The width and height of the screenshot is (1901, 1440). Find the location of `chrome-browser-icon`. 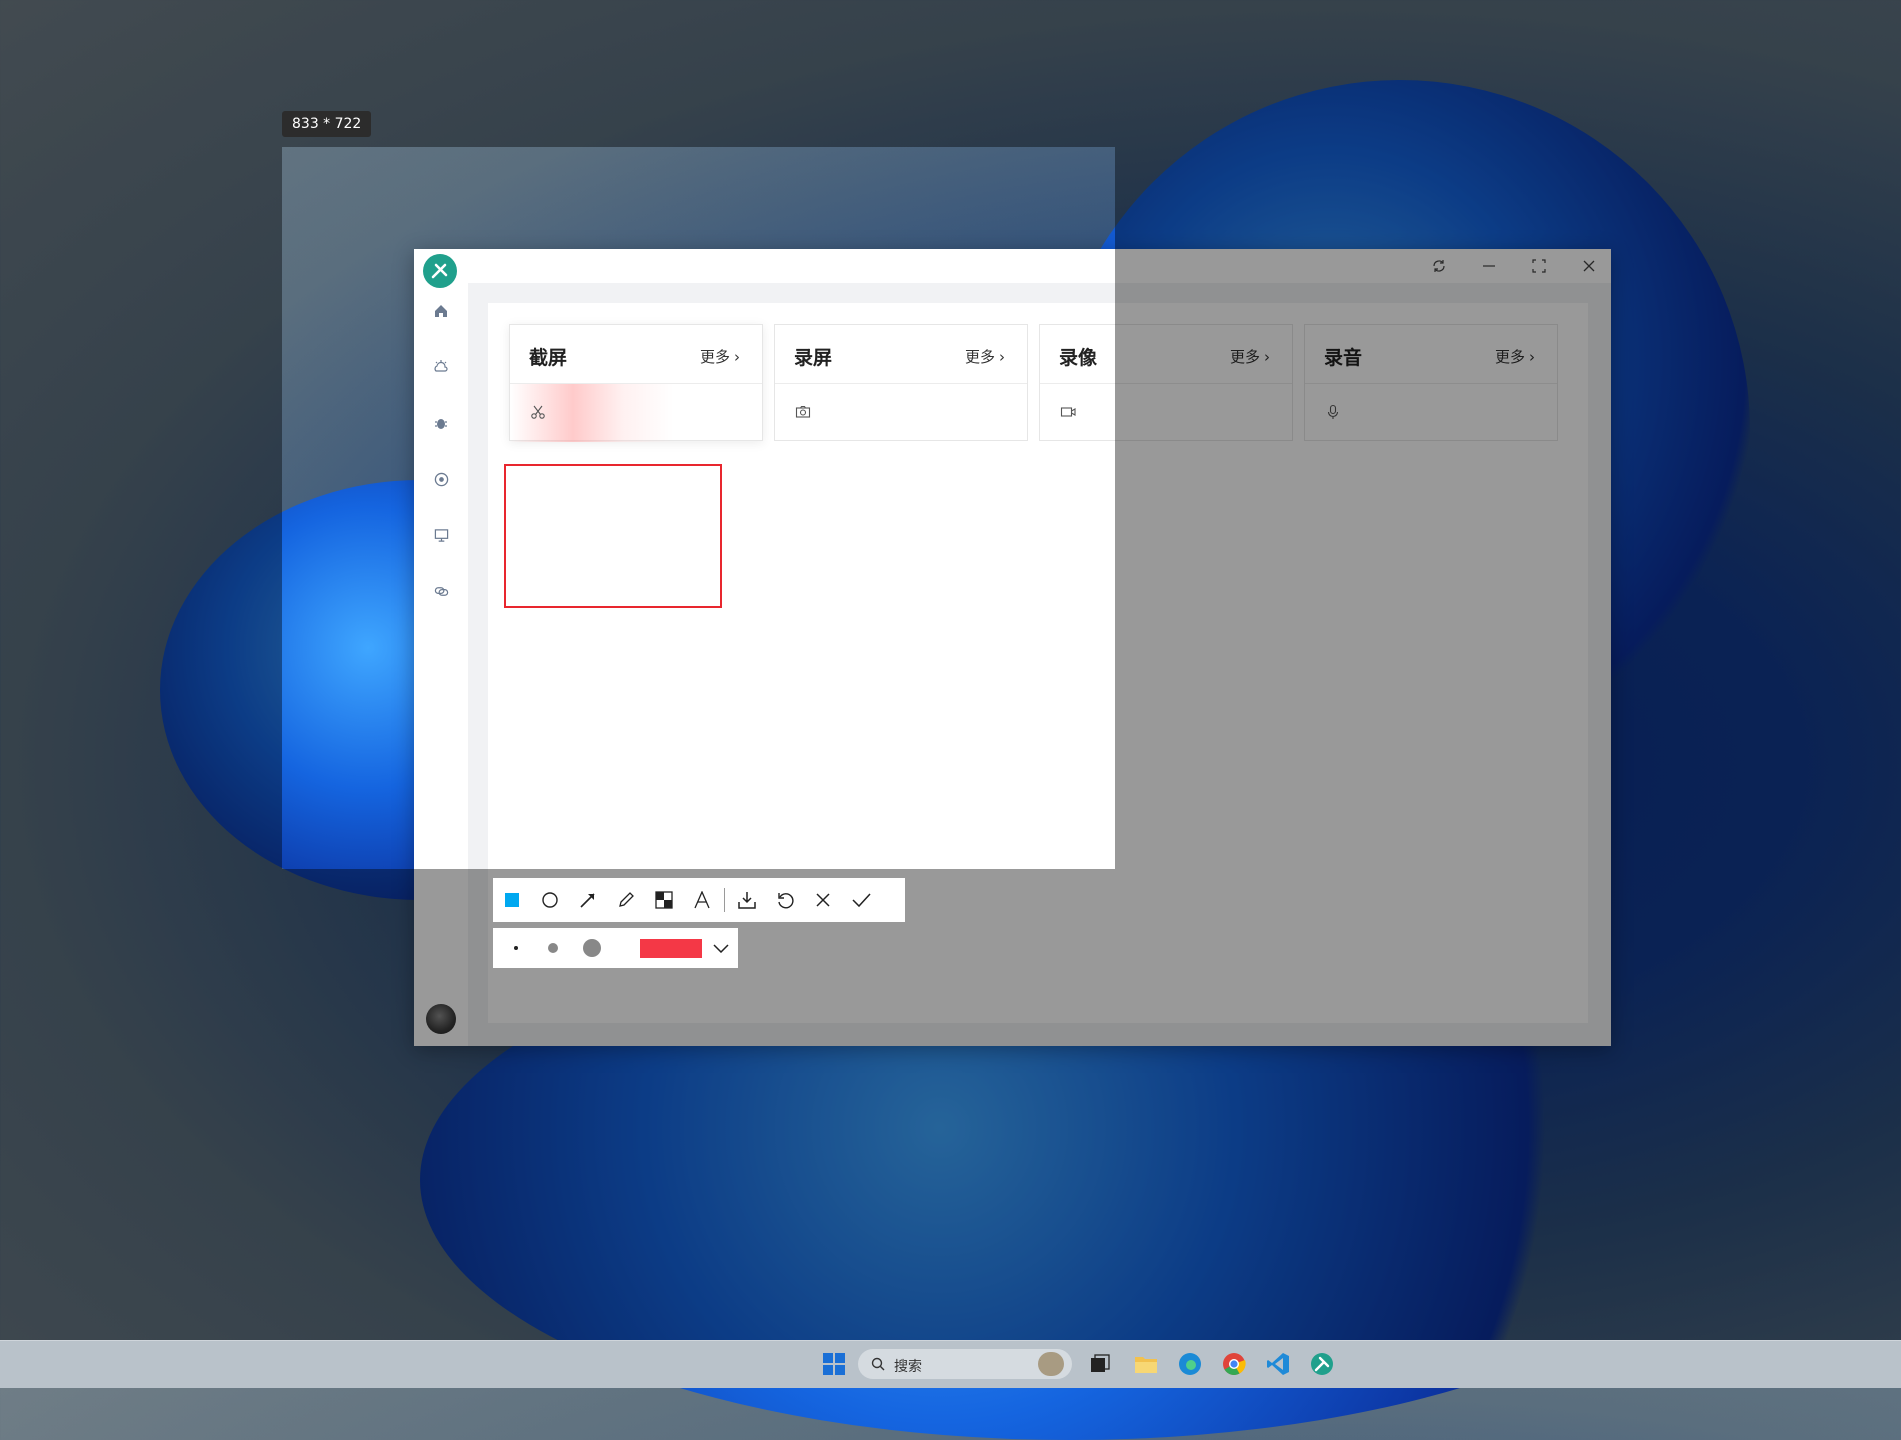

chrome-browser-icon is located at coordinates (1234, 1364).